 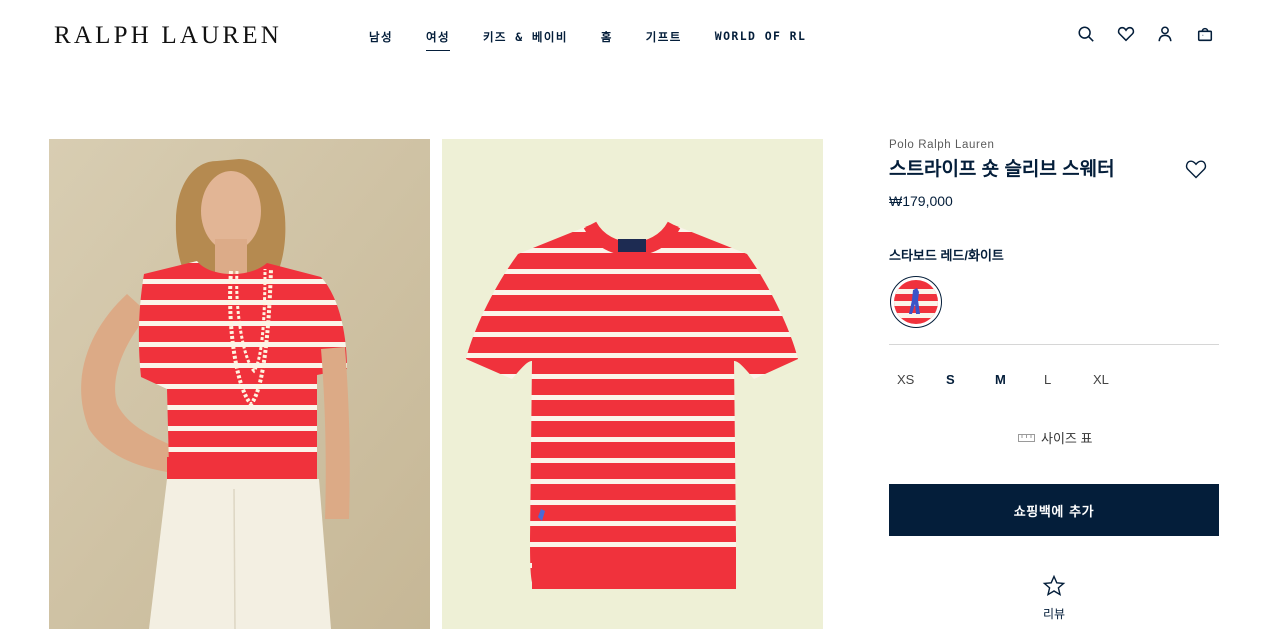 What do you see at coordinates (1196, 169) in the screenshot?
I see `add-to-wishlist-heart-icon` at bounding box center [1196, 169].